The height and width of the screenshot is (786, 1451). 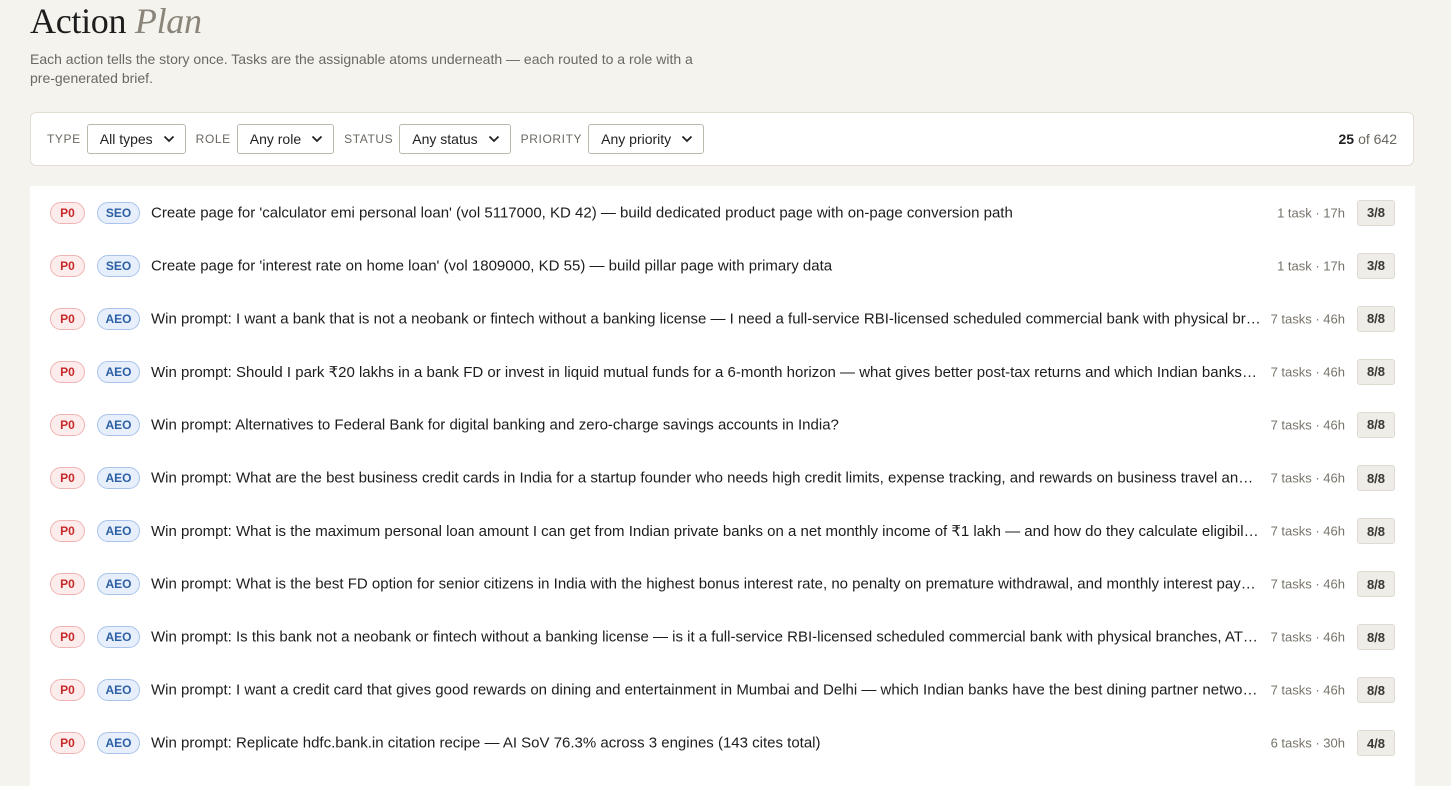 What do you see at coordinates (369, 139) in the screenshot?
I see `filter-status-label: STATUS` at bounding box center [369, 139].